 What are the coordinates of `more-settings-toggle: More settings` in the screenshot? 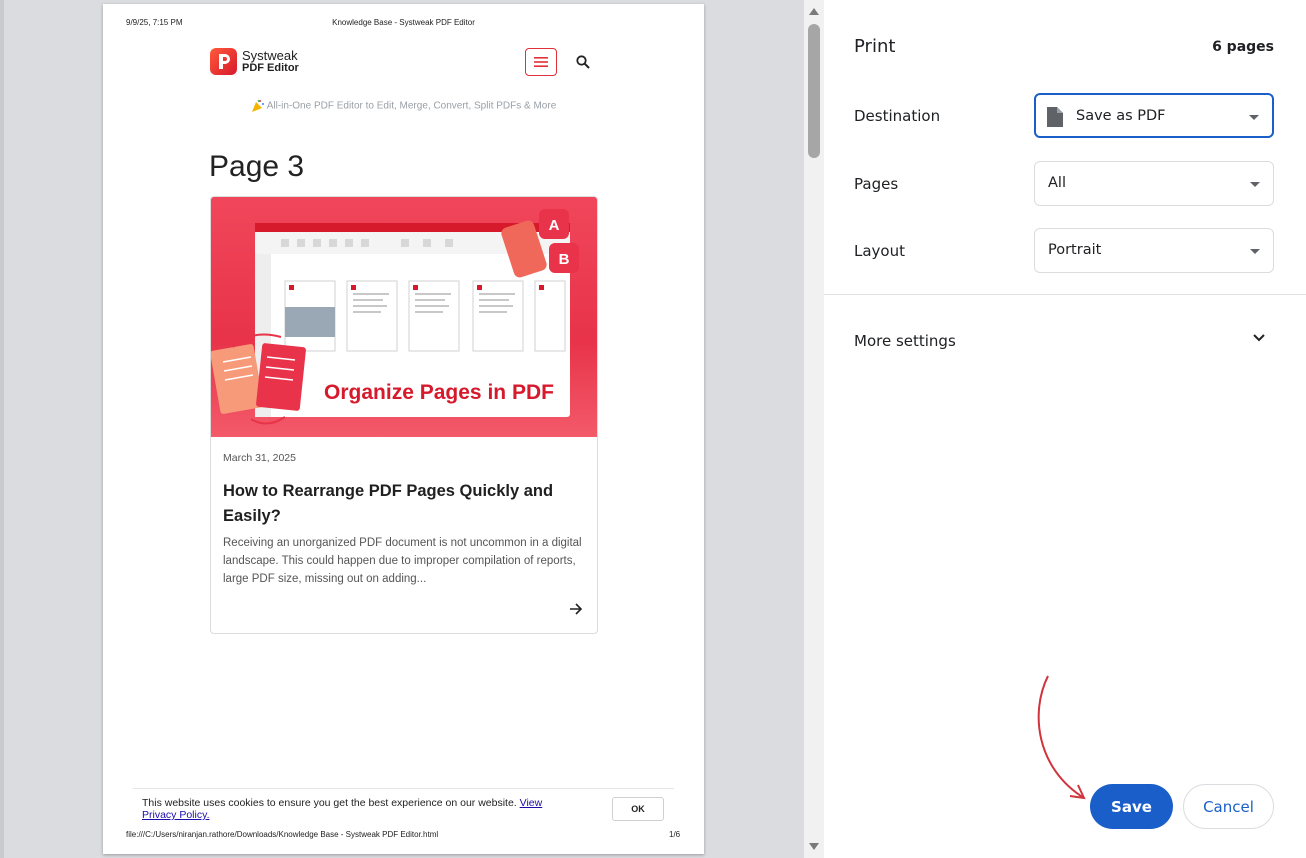 It's located at (1065, 341).